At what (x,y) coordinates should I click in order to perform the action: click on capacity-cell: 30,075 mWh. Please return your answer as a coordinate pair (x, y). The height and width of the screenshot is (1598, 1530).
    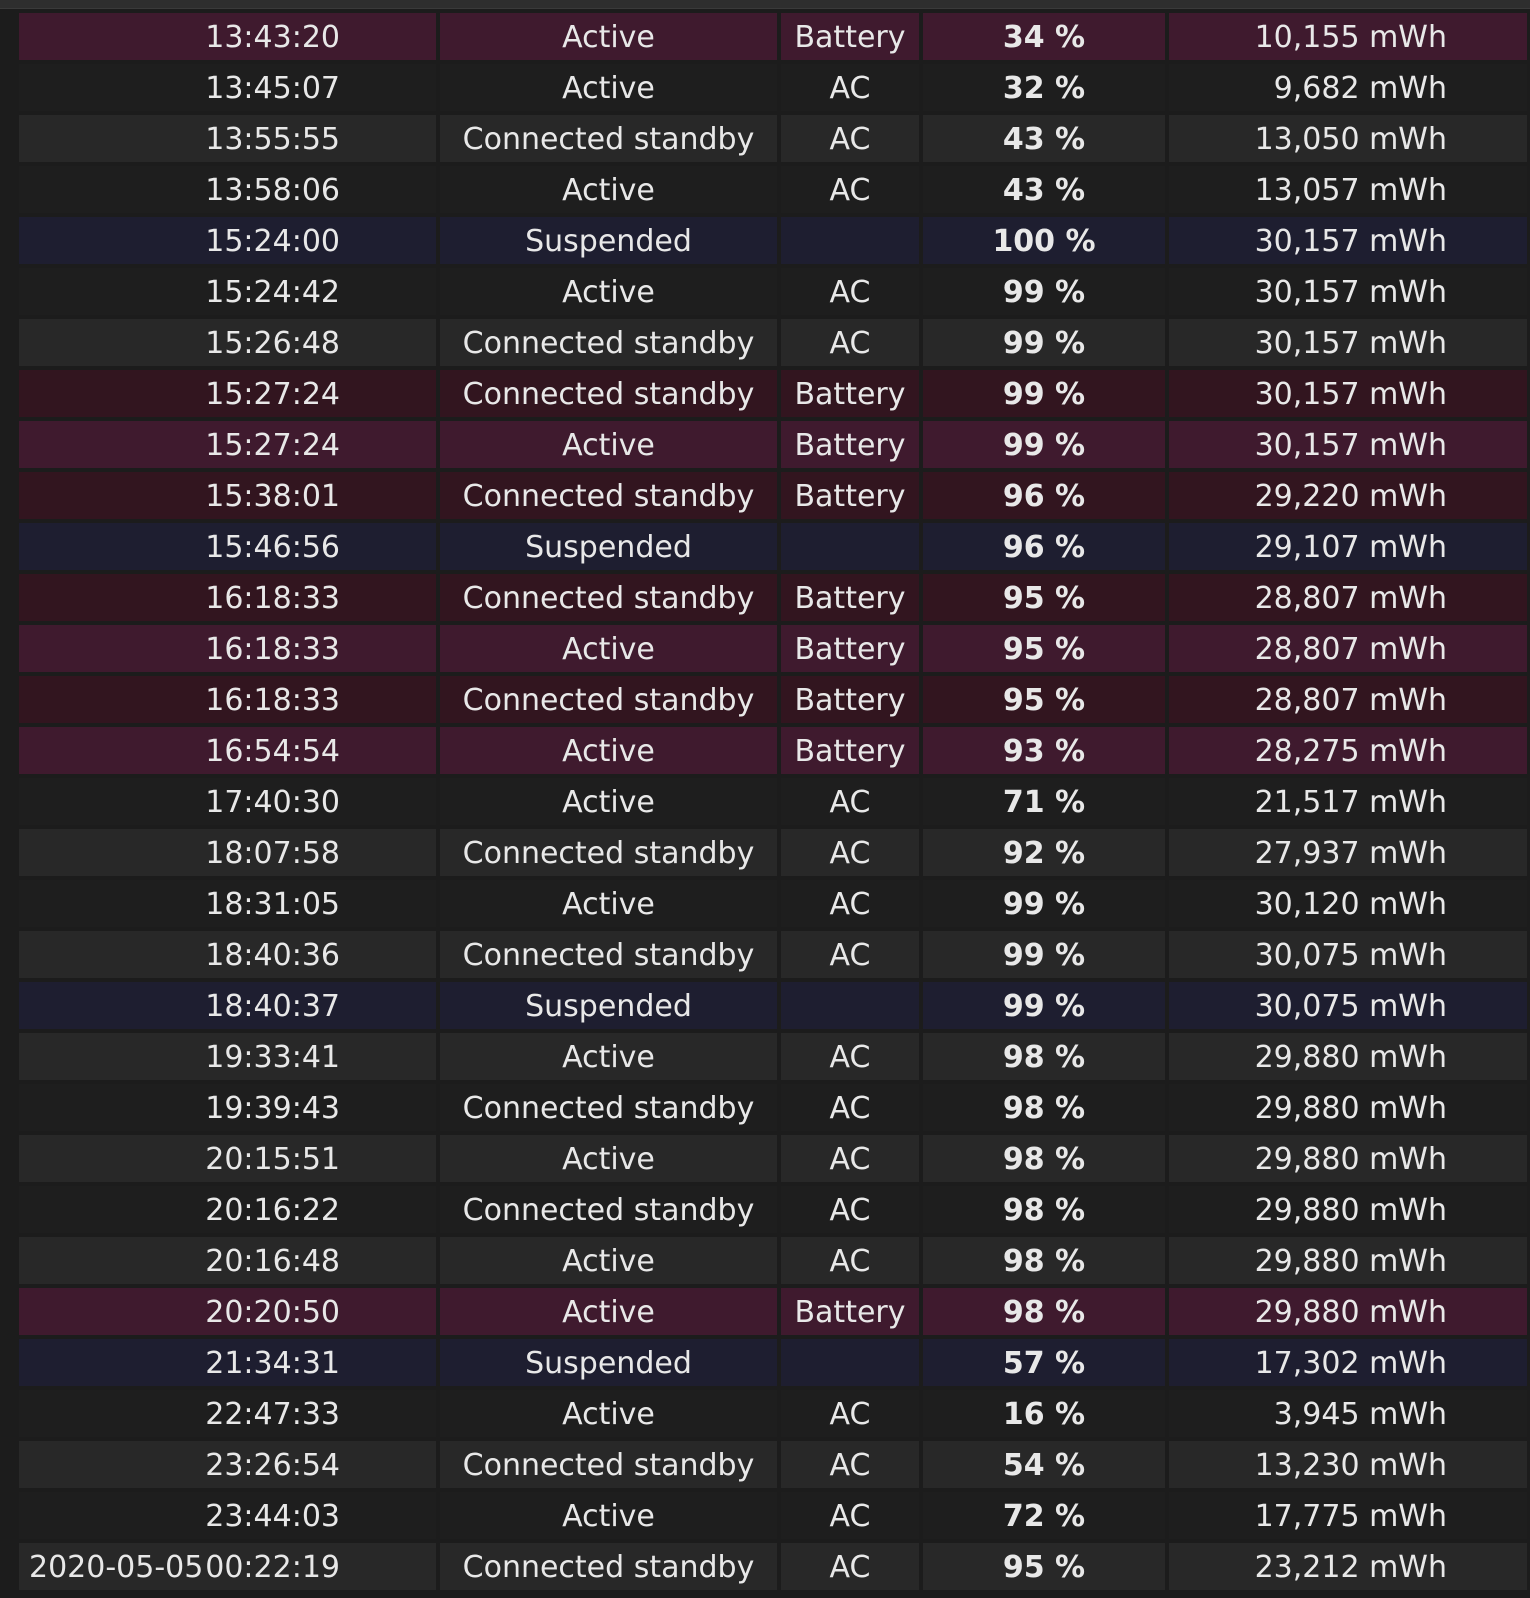
    Looking at the image, I should click on (1348, 1005).